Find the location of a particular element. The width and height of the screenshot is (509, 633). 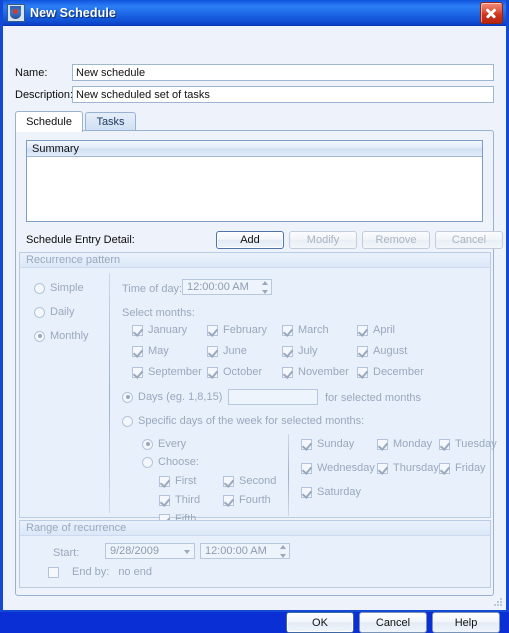

title-bar: New Schedule is located at coordinates (254, 13).